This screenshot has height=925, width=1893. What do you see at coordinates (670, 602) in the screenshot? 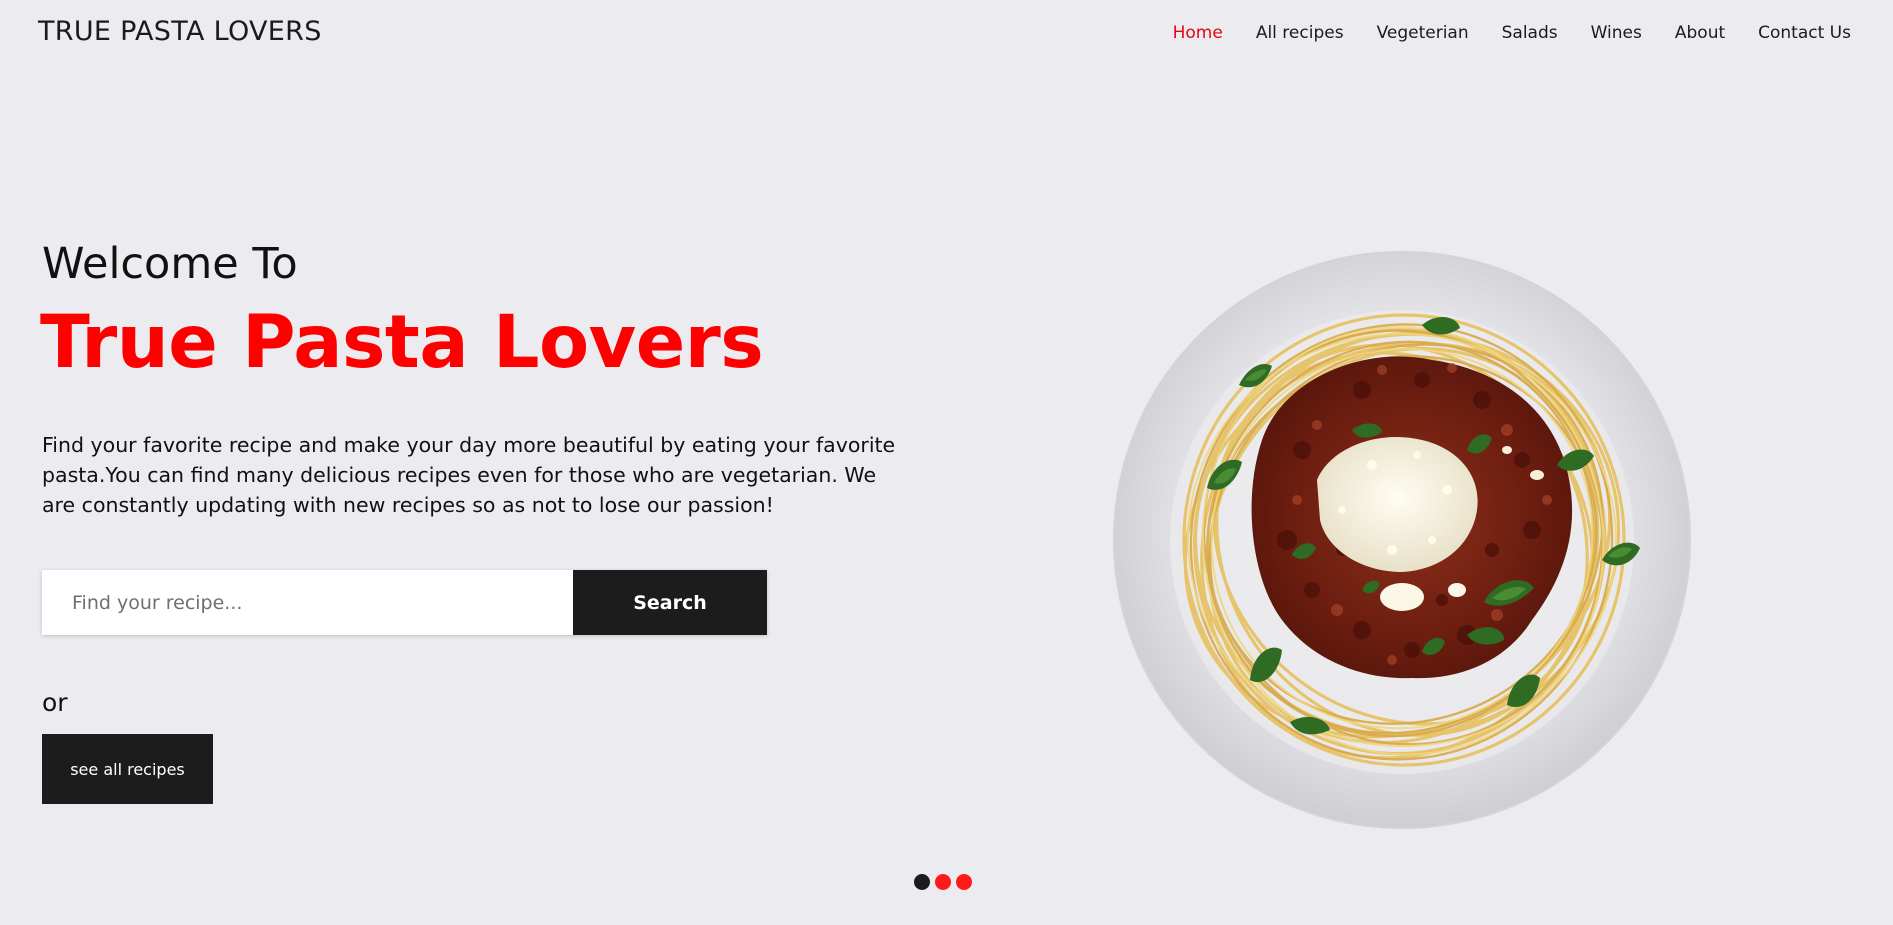
I see `search-button: Search` at bounding box center [670, 602].